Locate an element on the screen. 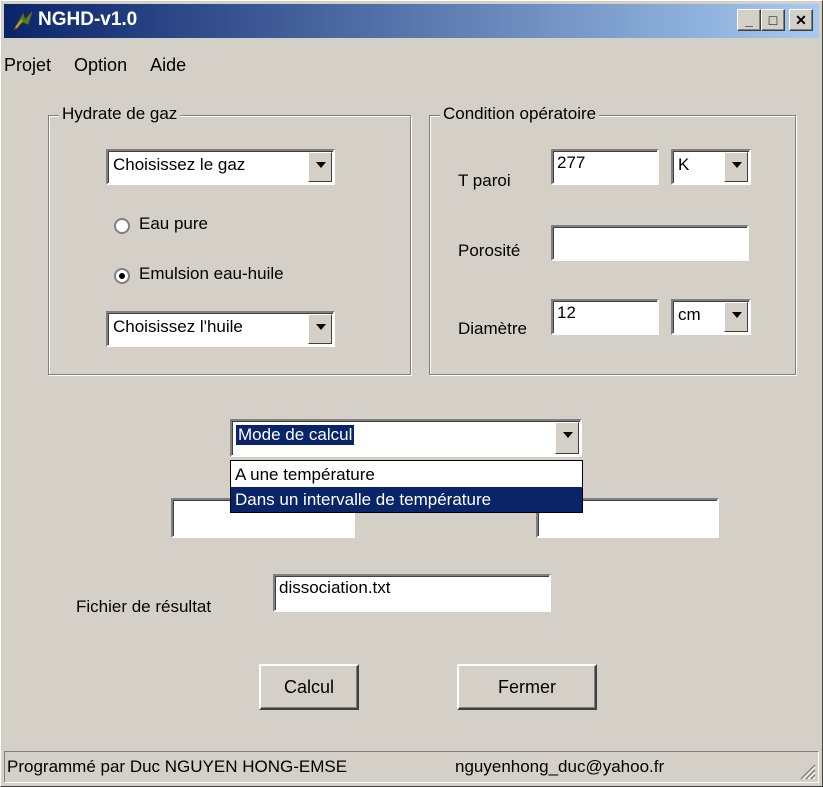 This screenshot has width=823, height=787. menu-bar: Projet Option Aide is located at coordinates (100, 68).